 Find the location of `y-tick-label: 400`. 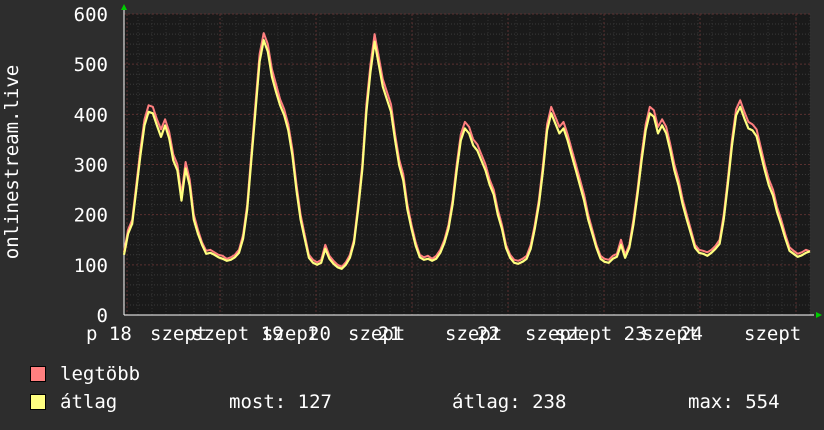

y-tick-label: 400 is located at coordinates (91, 115).